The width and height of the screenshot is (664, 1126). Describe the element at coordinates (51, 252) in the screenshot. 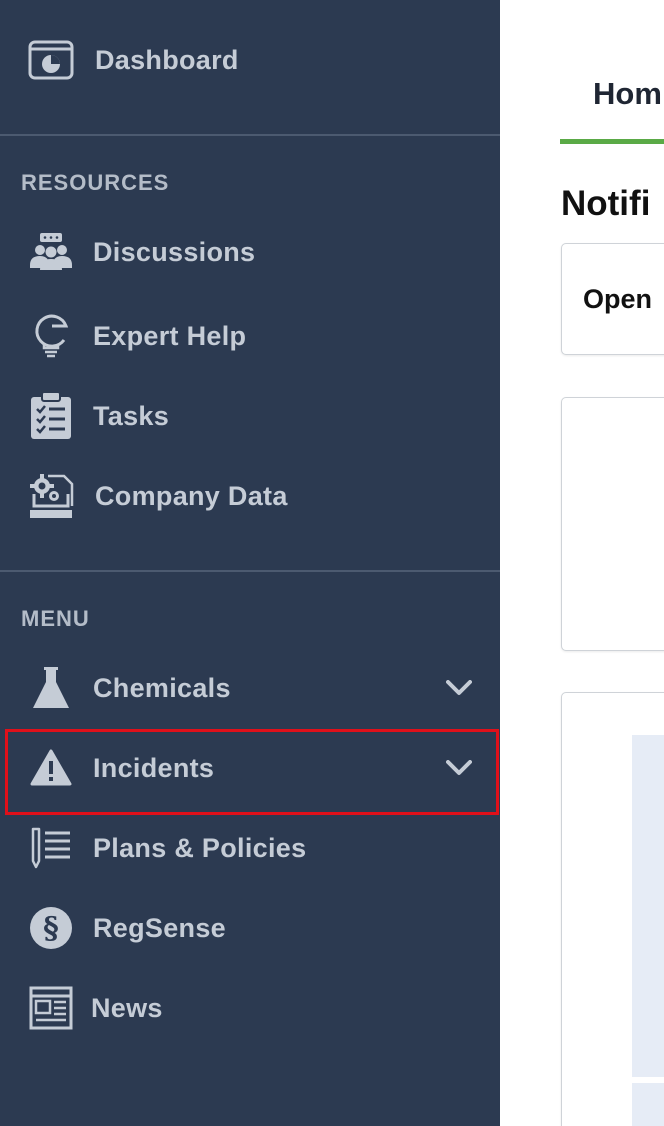

I see `discussions-icon` at that location.